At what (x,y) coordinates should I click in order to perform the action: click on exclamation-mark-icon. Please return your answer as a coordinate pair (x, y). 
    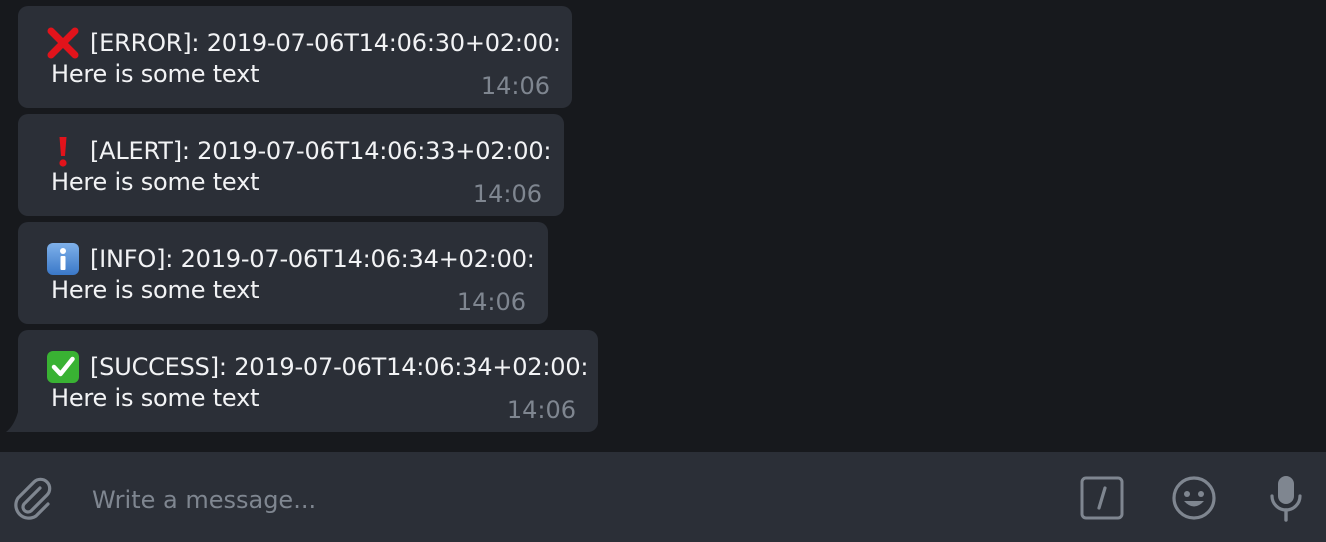
    Looking at the image, I should click on (63, 151).